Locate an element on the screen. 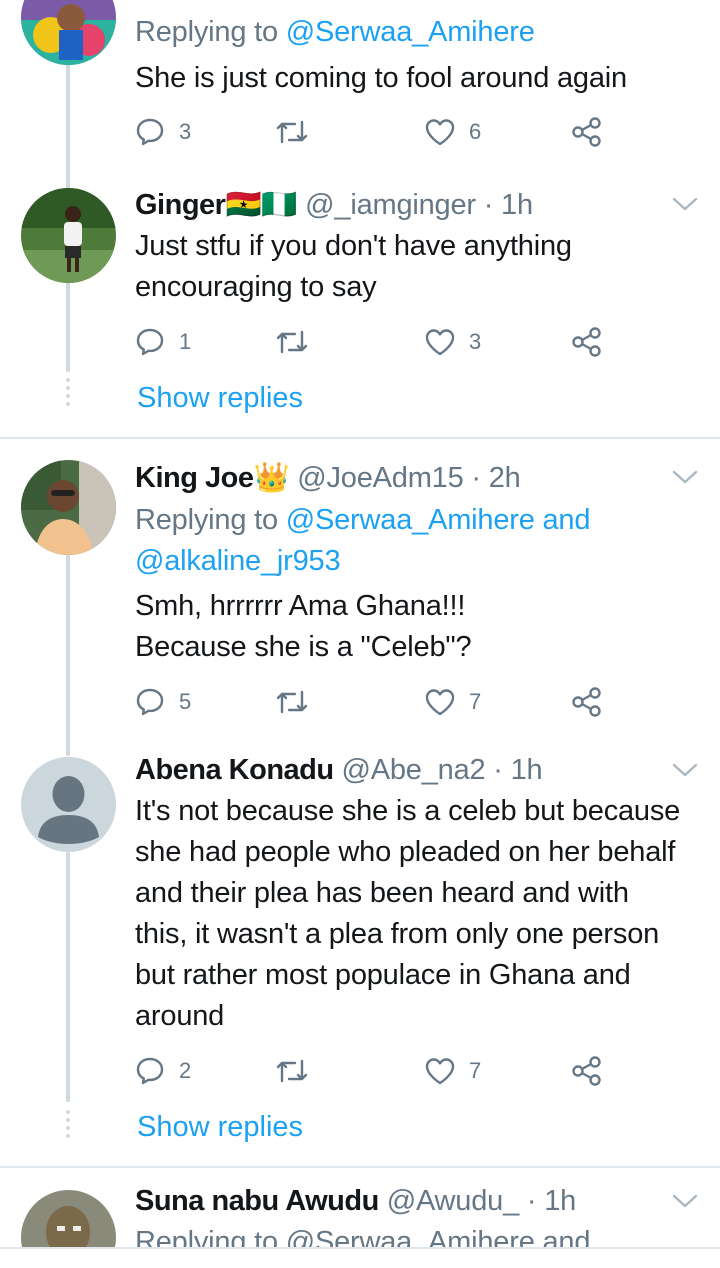 This screenshot has height=1268, width=720. replying-to-continued: @alkaline_jr953 is located at coordinates (238, 561).